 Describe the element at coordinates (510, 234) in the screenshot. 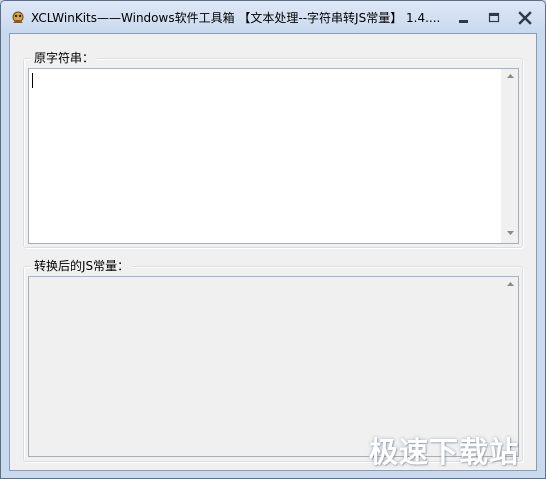

I see `scroll-down-arrow-icon` at that location.